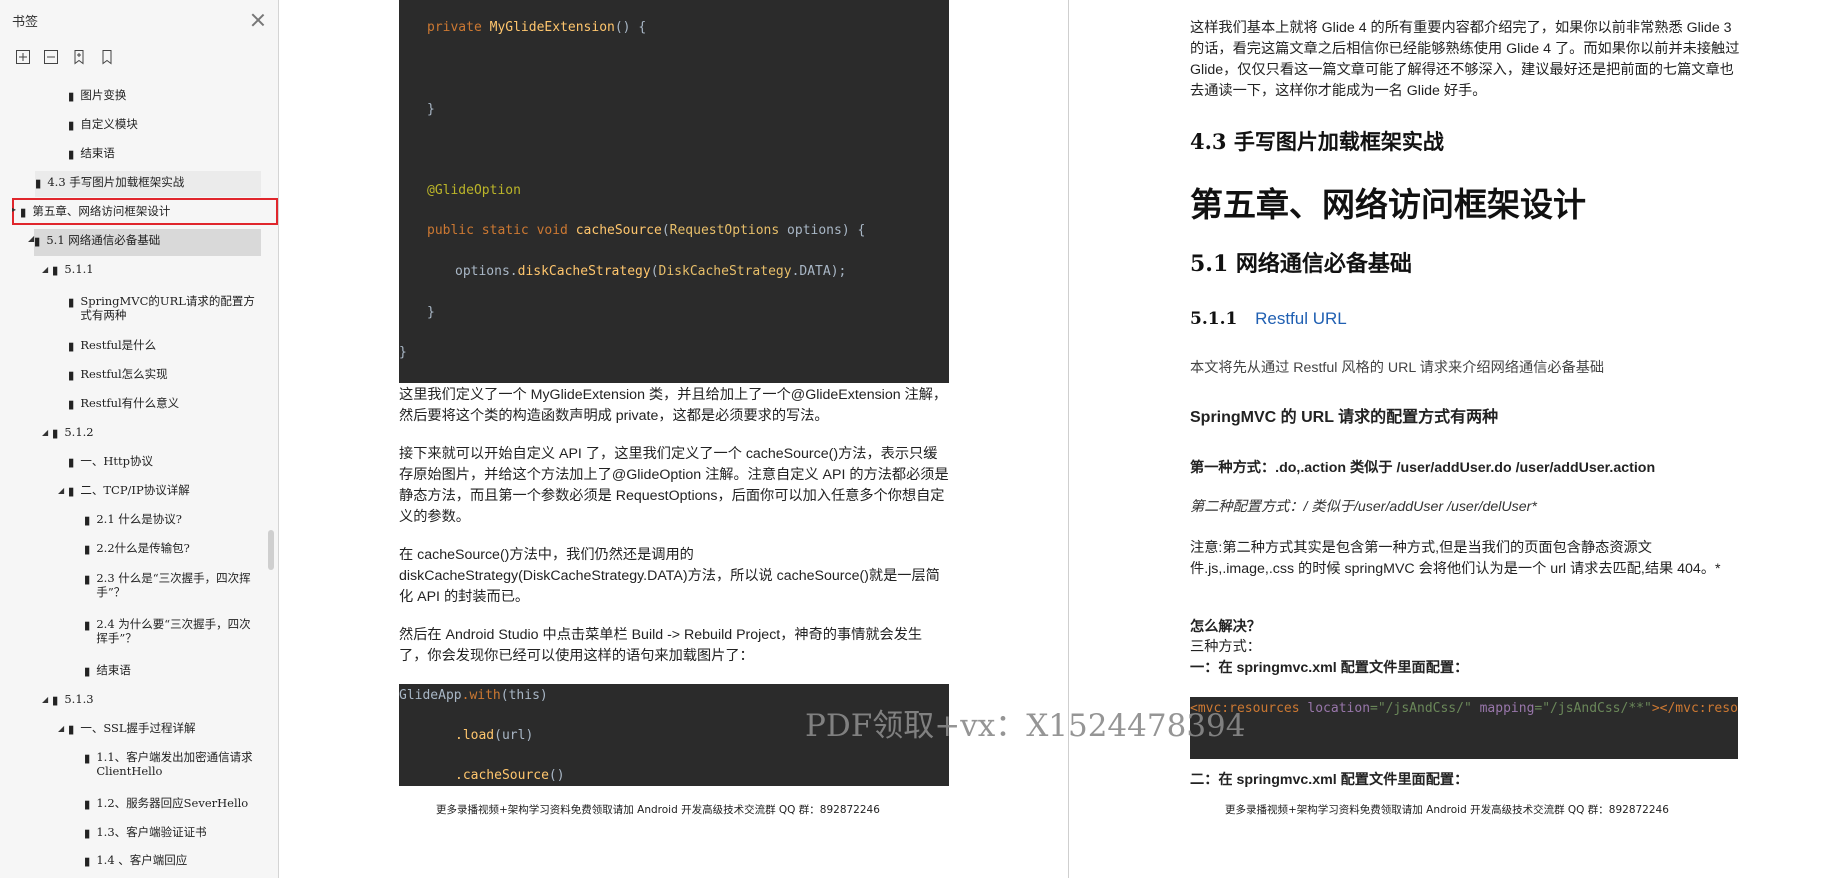 Image resolution: width=1847 pixels, height=878 pixels. What do you see at coordinates (14, 209) in the screenshot?
I see `expand-arrow-icon: ▸` at bounding box center [14, 209].